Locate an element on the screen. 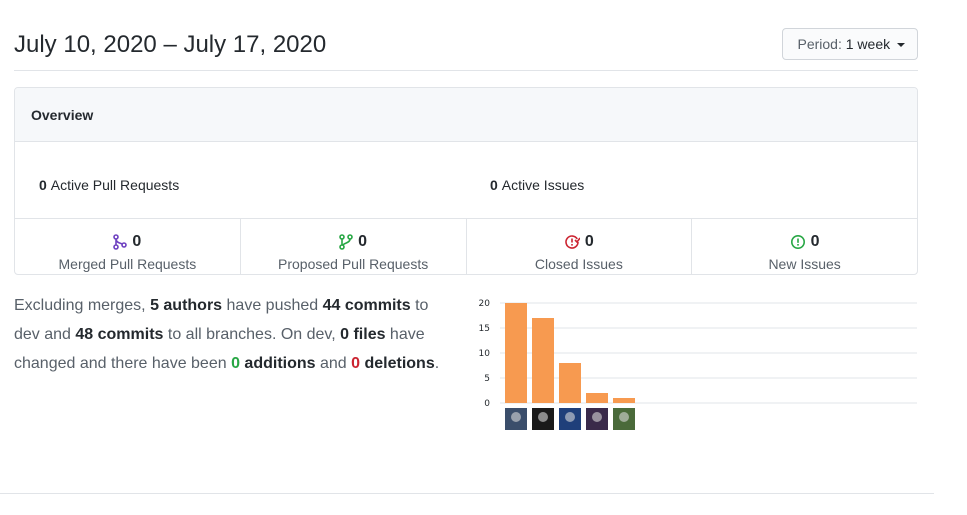  new-issues-label: New Issues is located at coordinates (804, 264).